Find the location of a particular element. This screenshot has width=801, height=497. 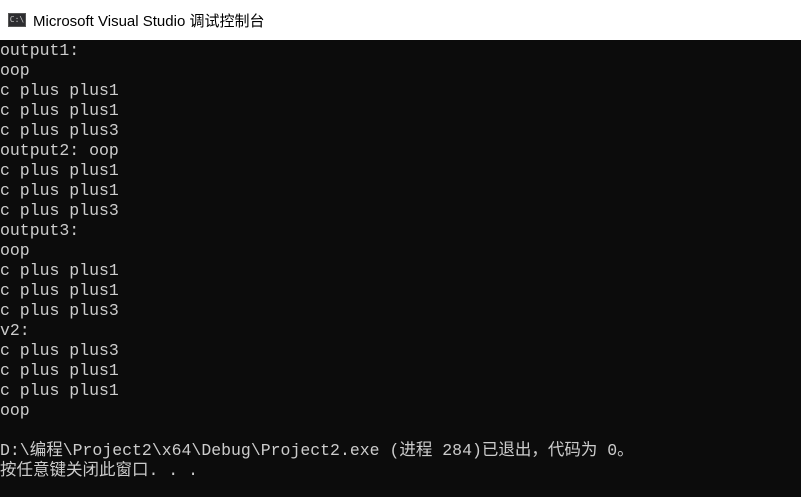

console-line: output1: is located at coordinates (40, 50).